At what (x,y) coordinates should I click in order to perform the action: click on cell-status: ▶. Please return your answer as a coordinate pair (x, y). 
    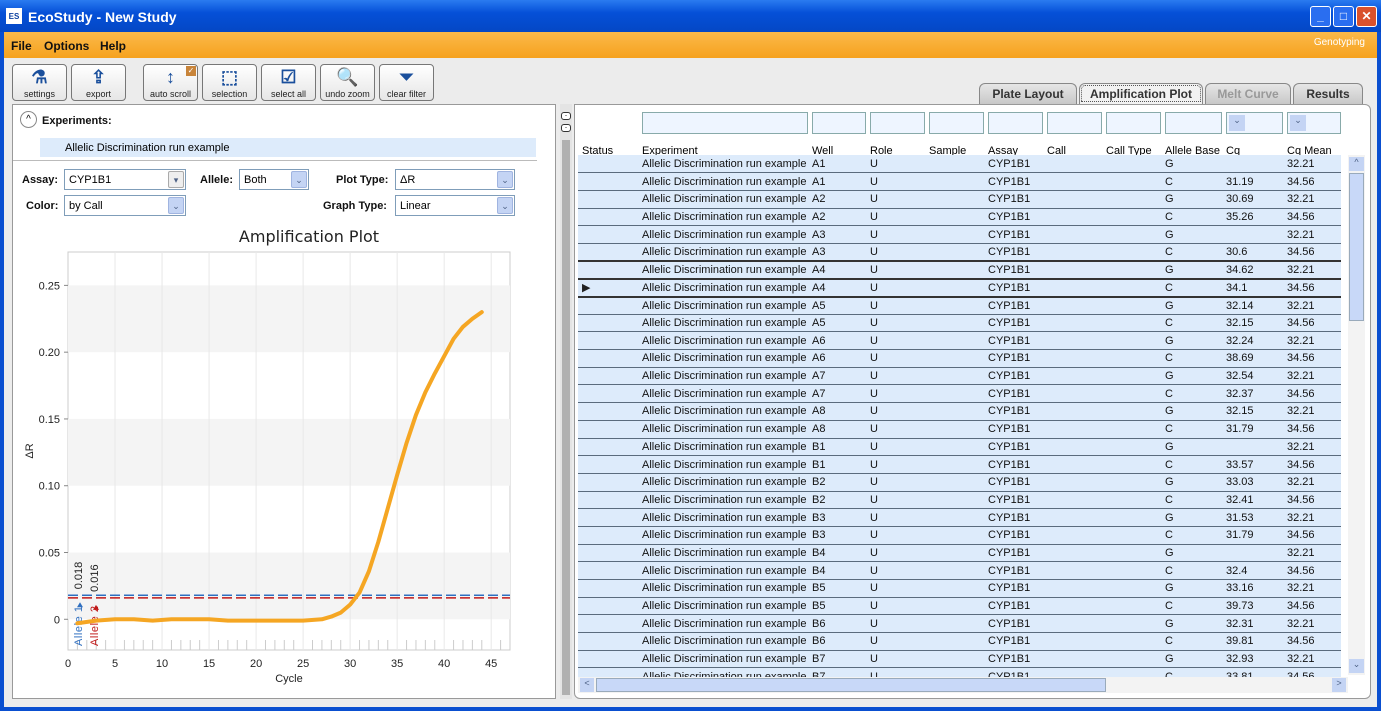
    Looking at the image, I should click on (608, 287).